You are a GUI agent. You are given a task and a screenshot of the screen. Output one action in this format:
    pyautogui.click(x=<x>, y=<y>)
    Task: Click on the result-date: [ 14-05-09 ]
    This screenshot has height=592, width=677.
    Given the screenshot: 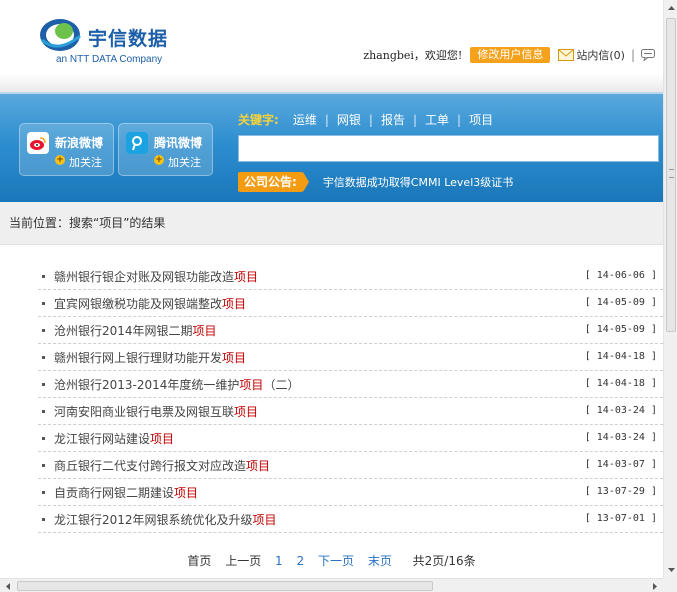 What is the action you would take?
    pyautogui.click(x=620, y=329)
    